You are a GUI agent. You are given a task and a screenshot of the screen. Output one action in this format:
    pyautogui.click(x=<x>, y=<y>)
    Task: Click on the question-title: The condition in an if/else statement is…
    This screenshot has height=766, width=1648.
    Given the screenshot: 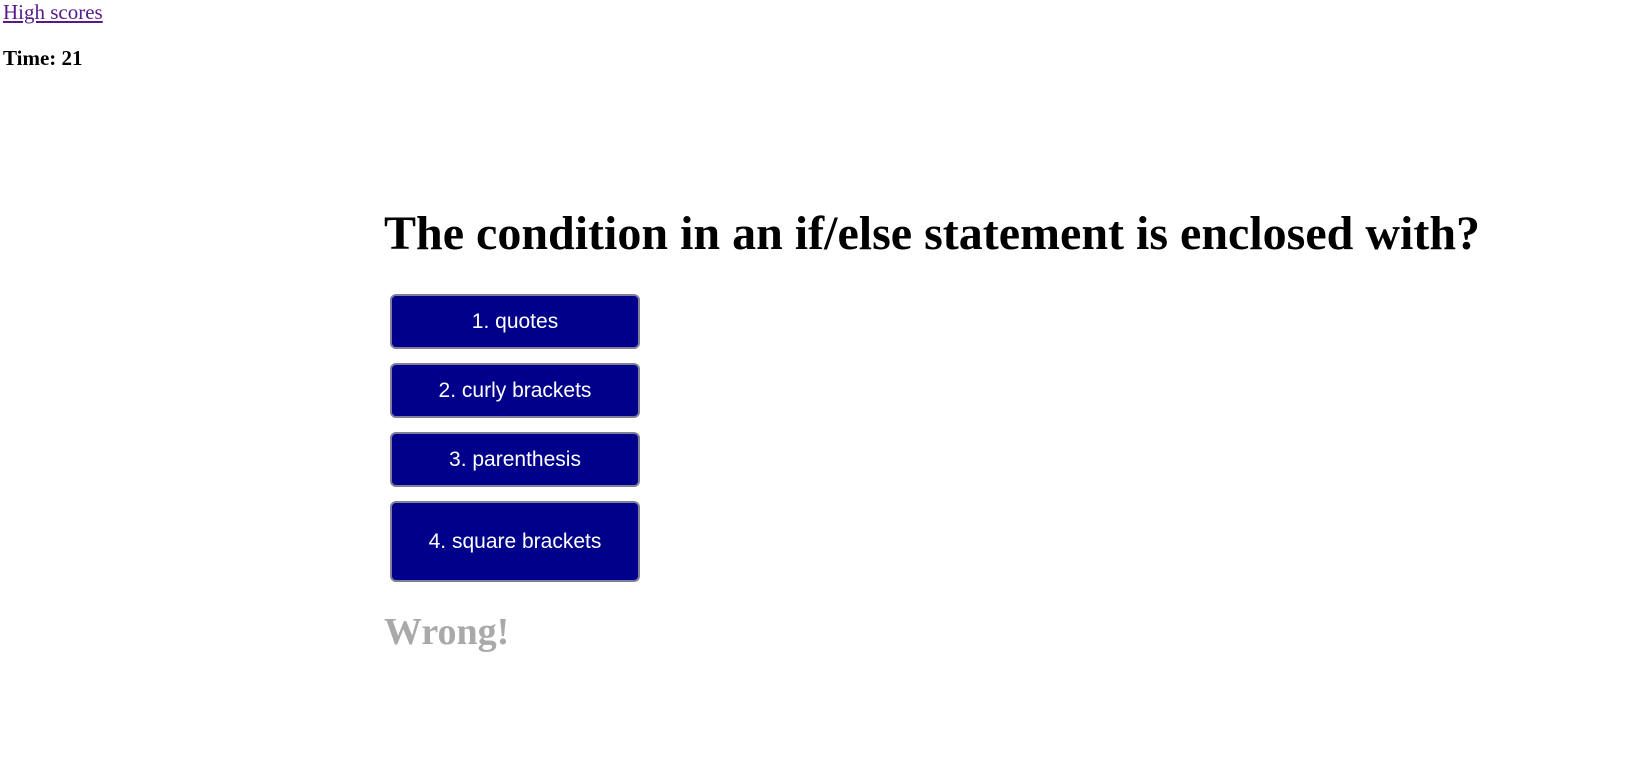 What is the action you would take?
    pyautogui.click(x=932, y=233)
    